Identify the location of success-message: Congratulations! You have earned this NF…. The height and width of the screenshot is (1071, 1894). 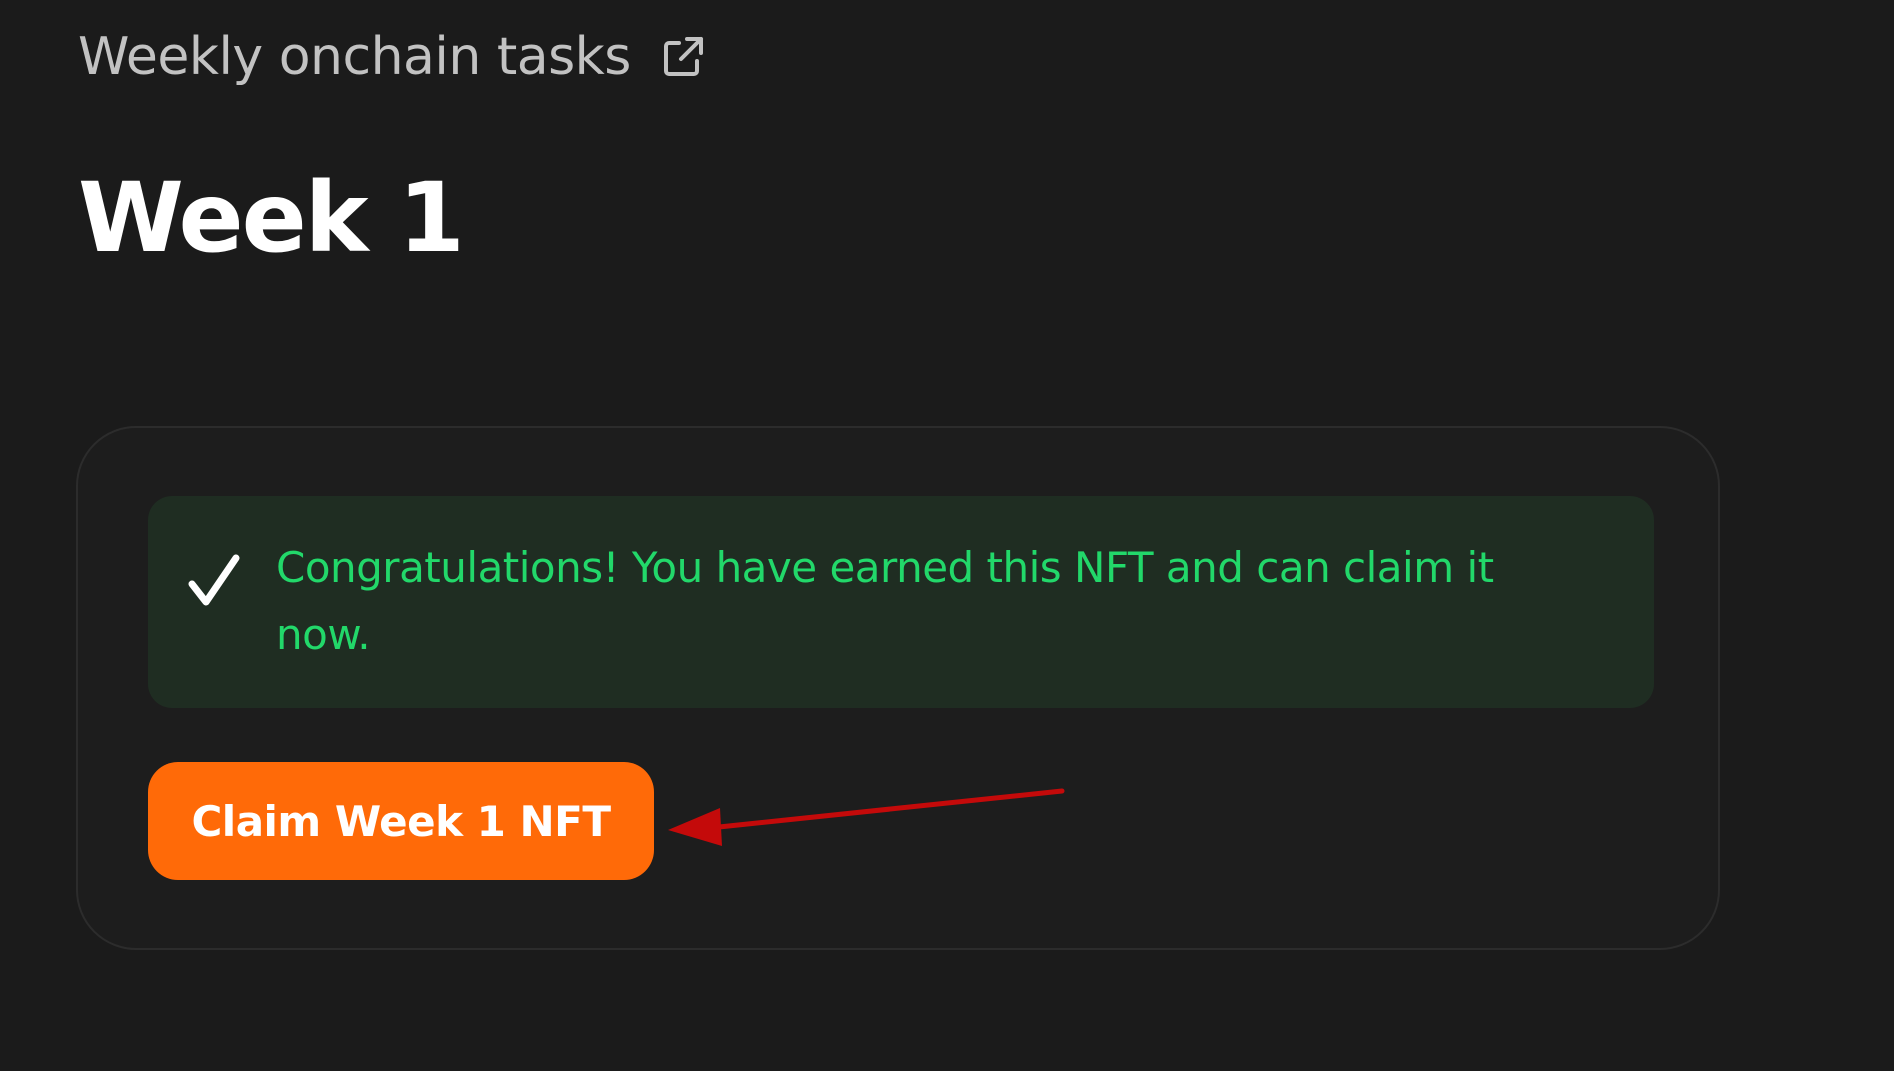
(885, 601).